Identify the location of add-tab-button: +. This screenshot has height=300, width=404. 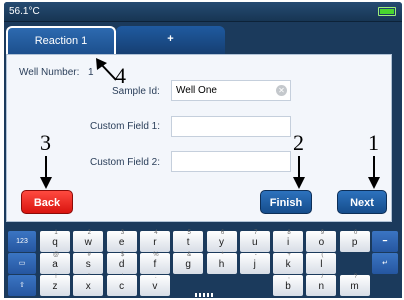
(170, 40).